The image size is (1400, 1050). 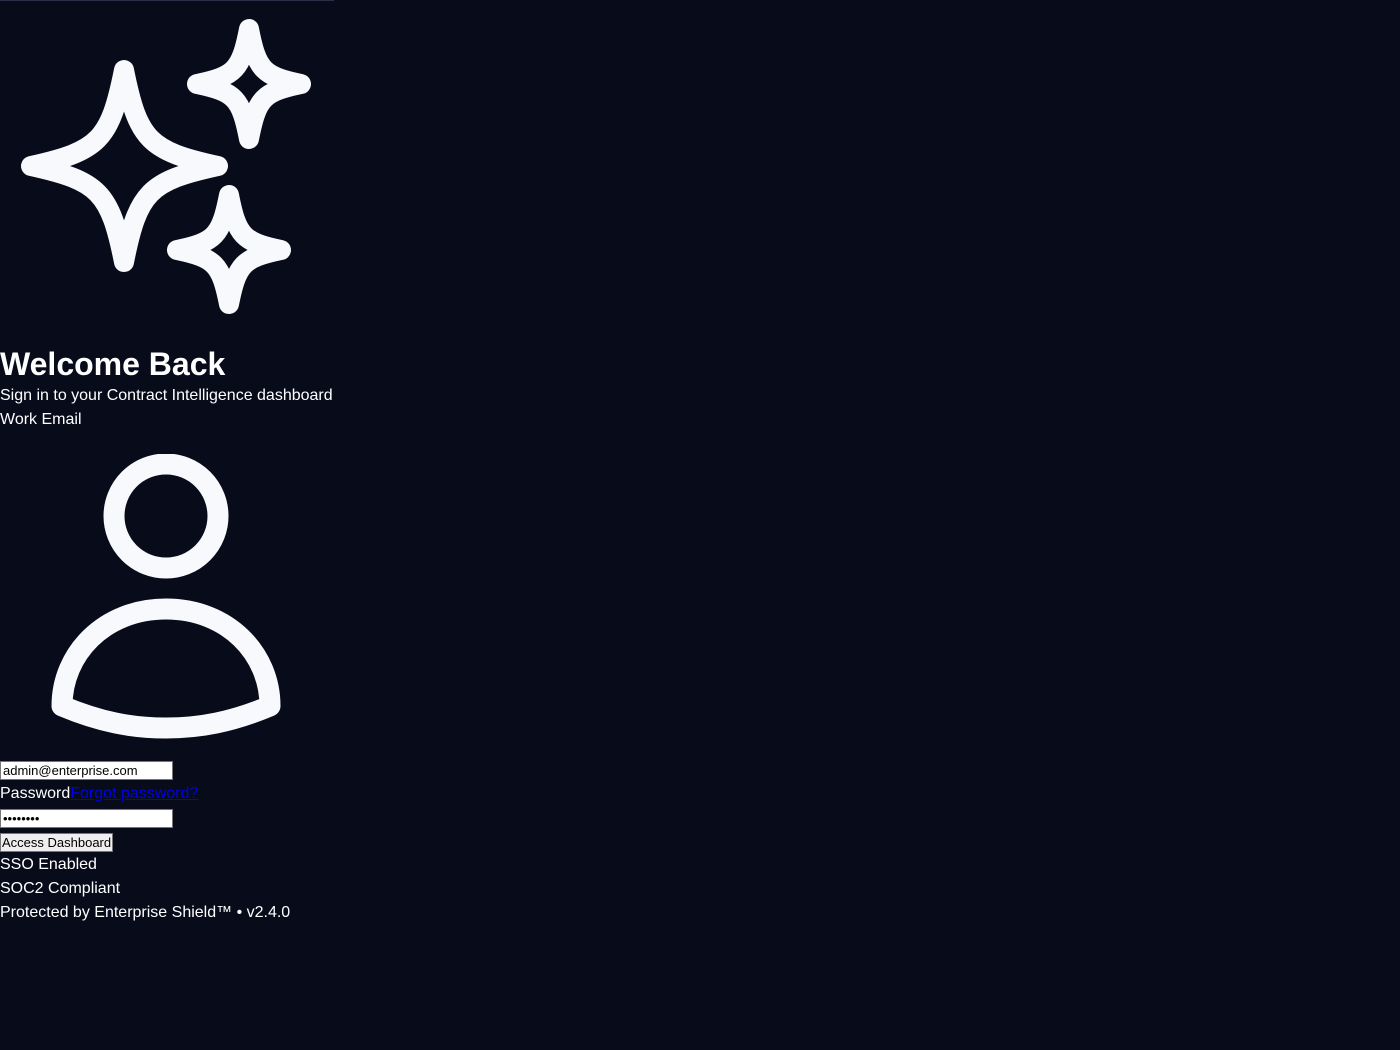 I want to click on password-row: Password Forgot password?, so click(x=167, y=794).